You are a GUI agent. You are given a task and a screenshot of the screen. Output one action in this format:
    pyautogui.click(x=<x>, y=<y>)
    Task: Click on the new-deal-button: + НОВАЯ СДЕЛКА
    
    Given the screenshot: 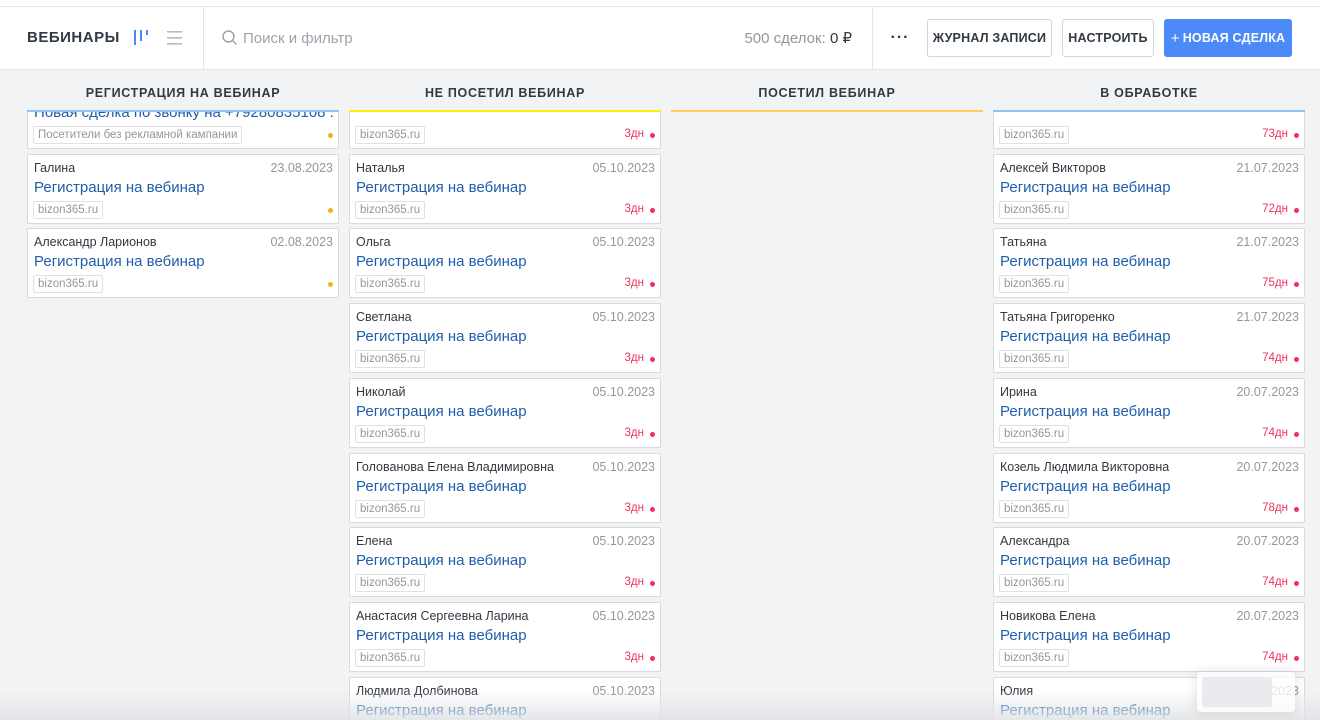 What is the action you would take?
    pyautogui.click(x=1228, y=38)
    